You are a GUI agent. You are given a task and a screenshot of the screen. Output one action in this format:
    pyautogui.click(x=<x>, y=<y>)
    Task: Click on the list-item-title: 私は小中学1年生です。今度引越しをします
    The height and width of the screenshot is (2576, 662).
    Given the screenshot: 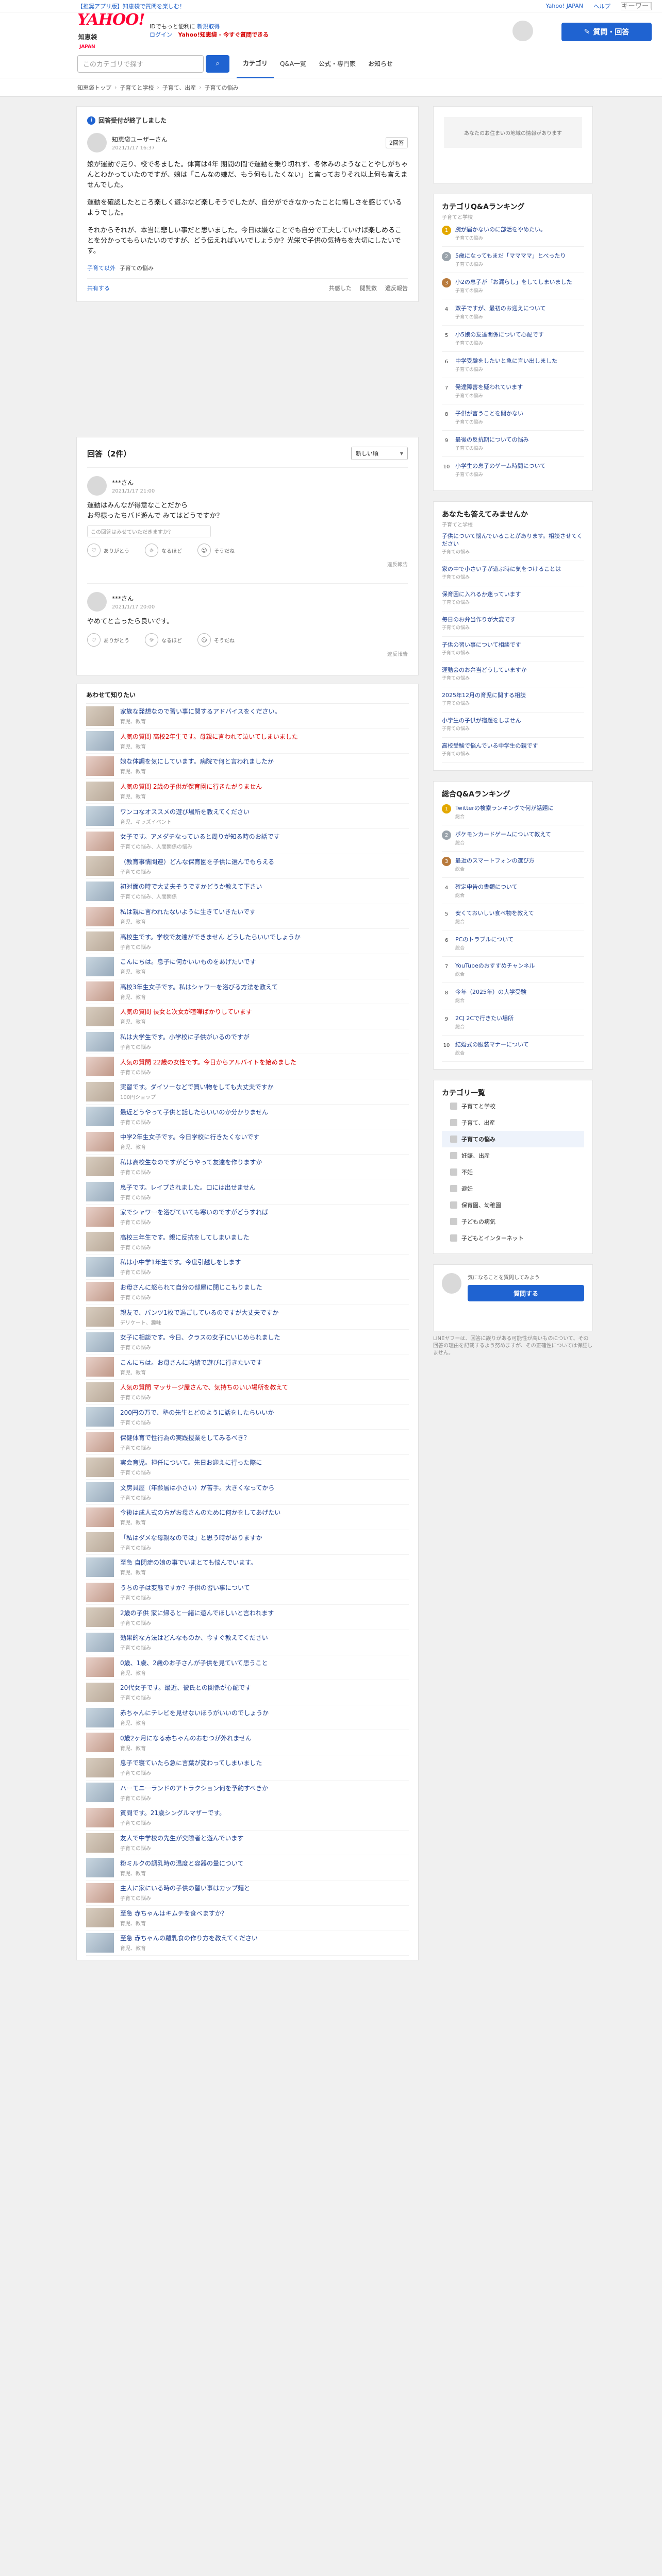 What is the action you would take?
    pyautogui.click(x=265, y=1262)
    